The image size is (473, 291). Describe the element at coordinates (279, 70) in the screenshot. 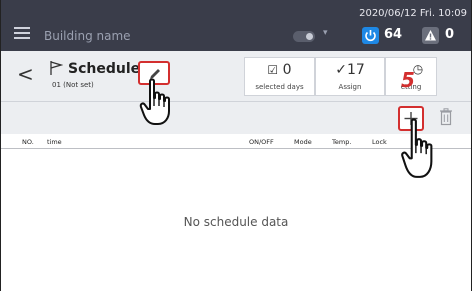

I see `calendar-check-icon: ☑ 0` at that location.